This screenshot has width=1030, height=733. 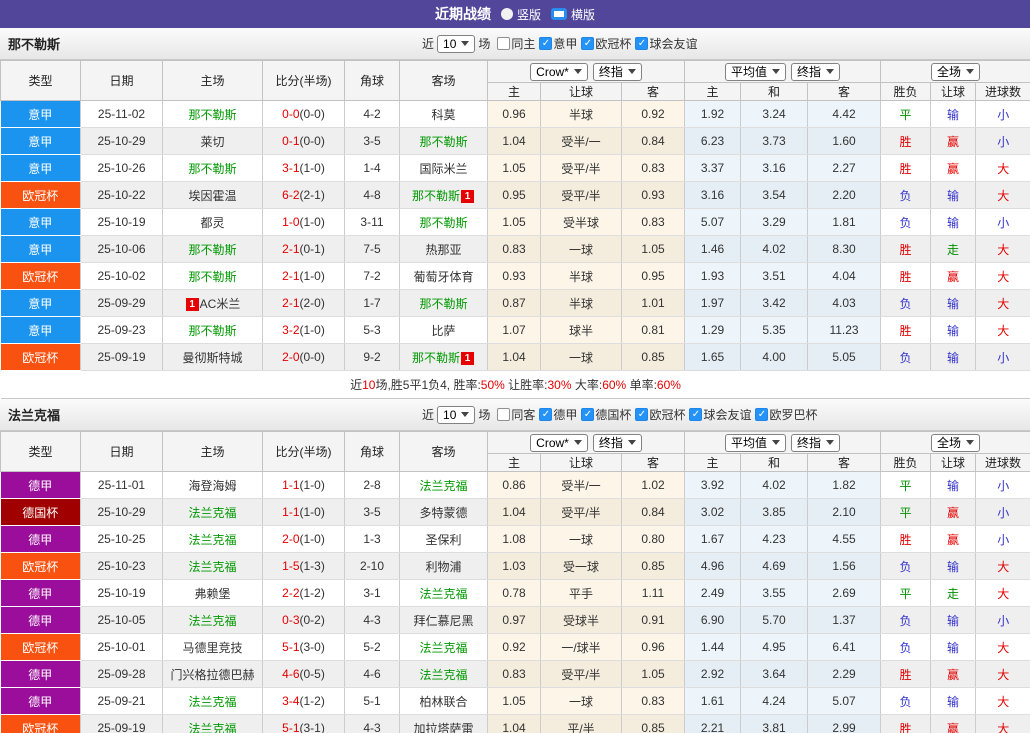 I want to click on score-cell: 0-0(0-0), so click(x=303, y=114).